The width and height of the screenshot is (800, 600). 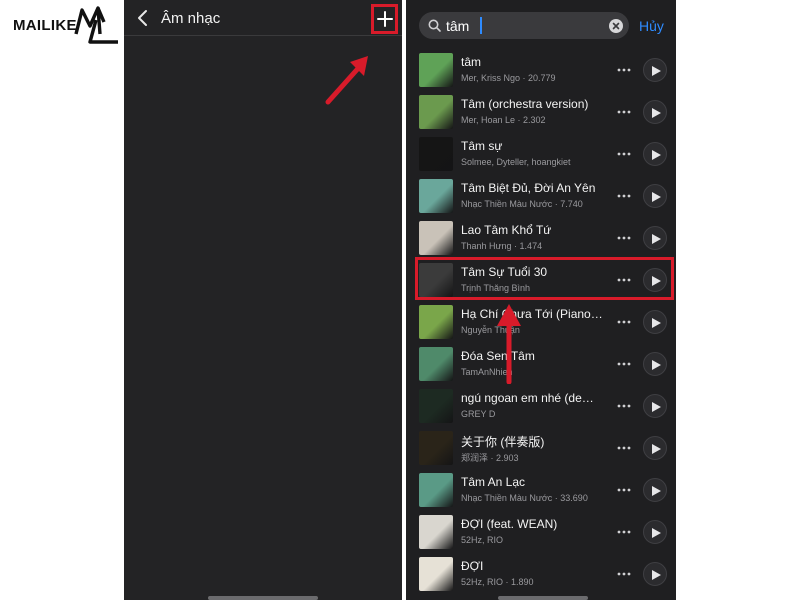 What do you see at coordinates (506, 230) in the screenshot?
I see `song-title: Lao Tâm Khổ Tứ` at bounding box center [506, 230].